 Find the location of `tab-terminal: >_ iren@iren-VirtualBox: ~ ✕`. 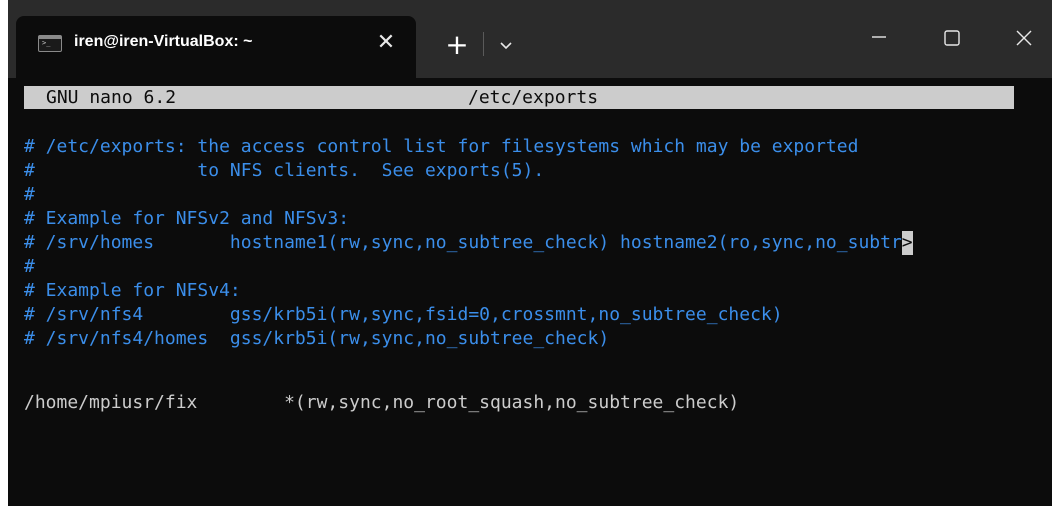

tab-terminal: >_ iren@iren-VirtualBox: ~ ✕ is located at coordinates (216, 47).